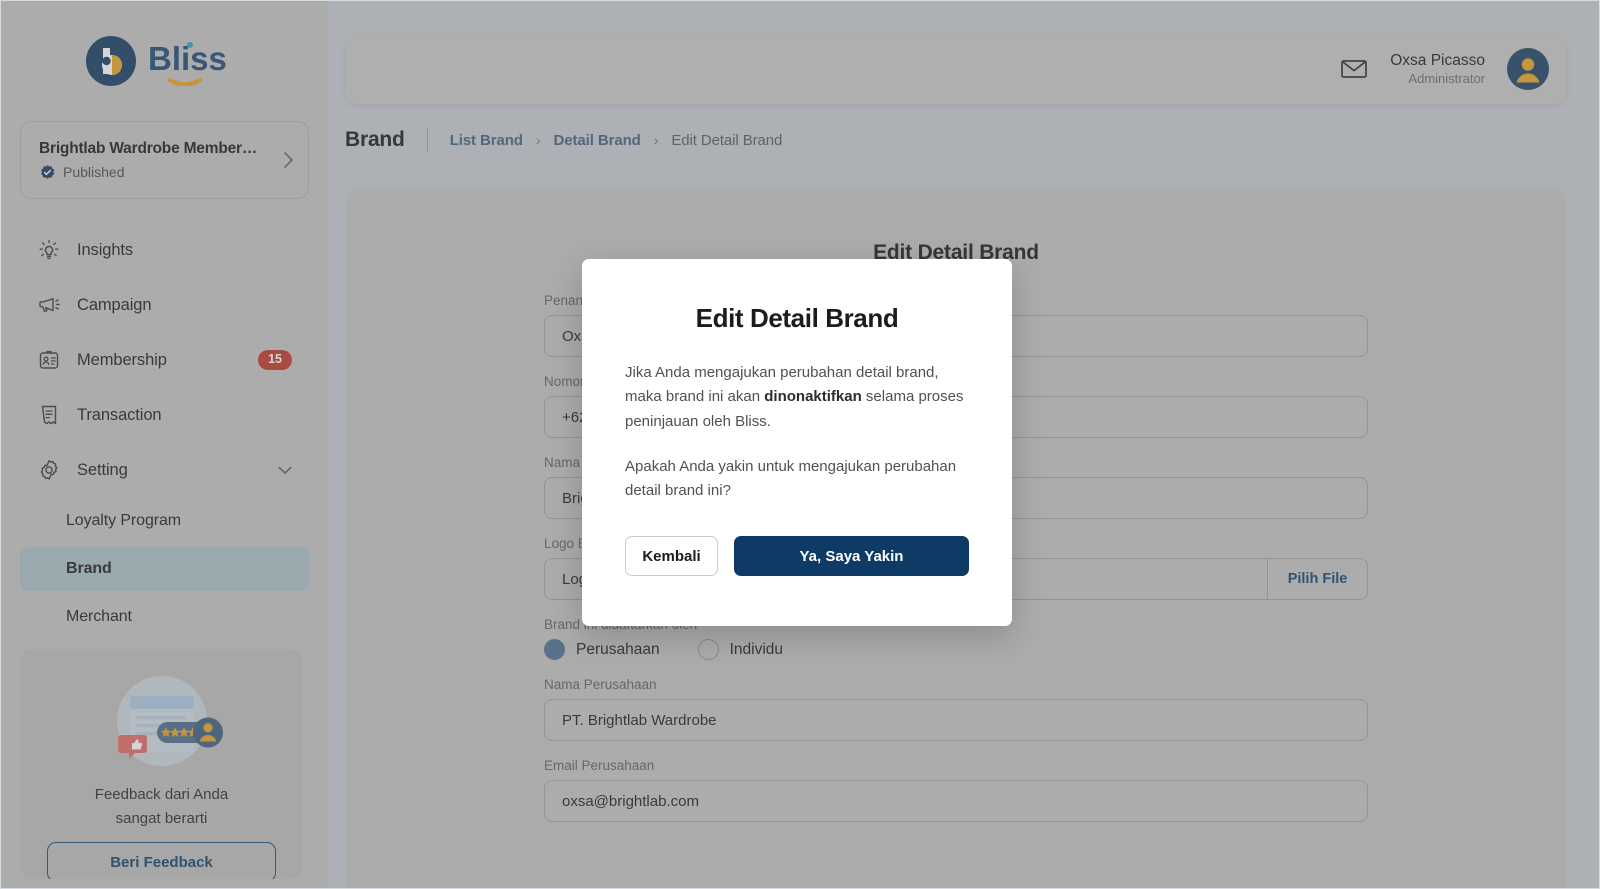  I want to click on cancel-button: Kembali, so click(671, 556).